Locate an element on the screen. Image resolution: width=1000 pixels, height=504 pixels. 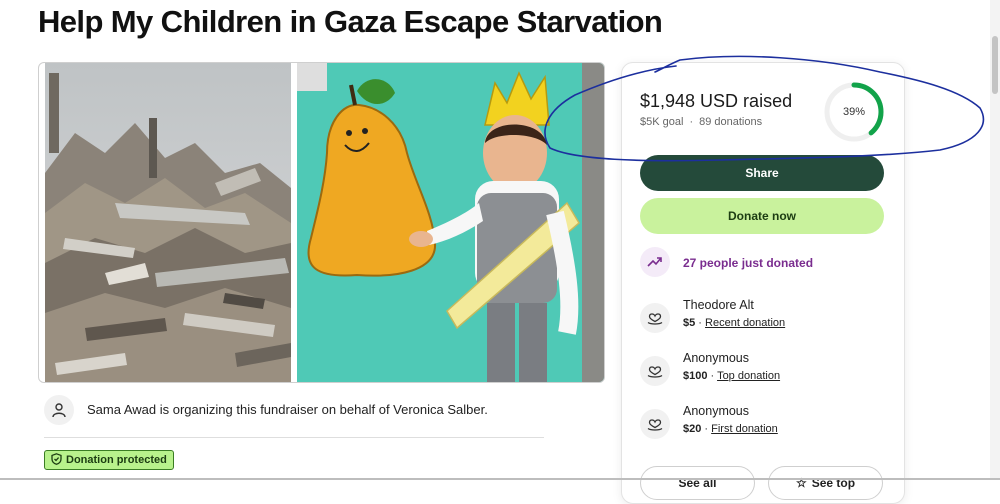
donation-type-link: Top donation is located at coordinates (748, 376).